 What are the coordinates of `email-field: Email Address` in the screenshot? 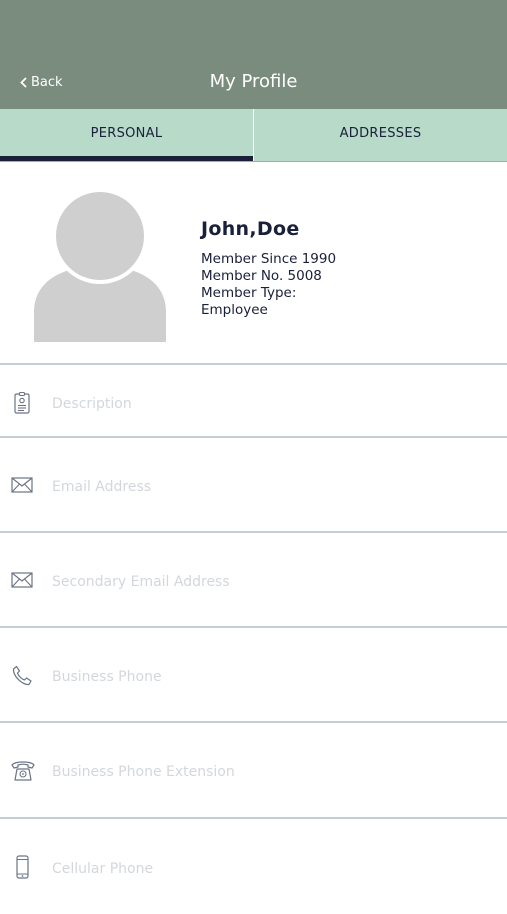 It's located at (253, 485).